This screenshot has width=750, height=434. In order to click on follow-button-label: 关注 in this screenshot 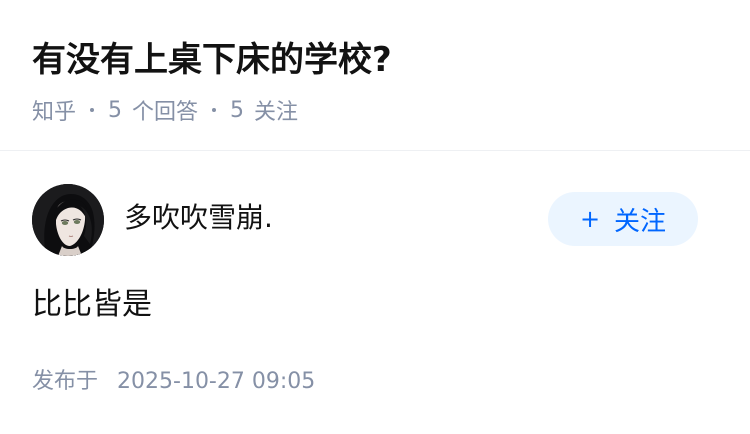, I will do `click(640, 221)`.